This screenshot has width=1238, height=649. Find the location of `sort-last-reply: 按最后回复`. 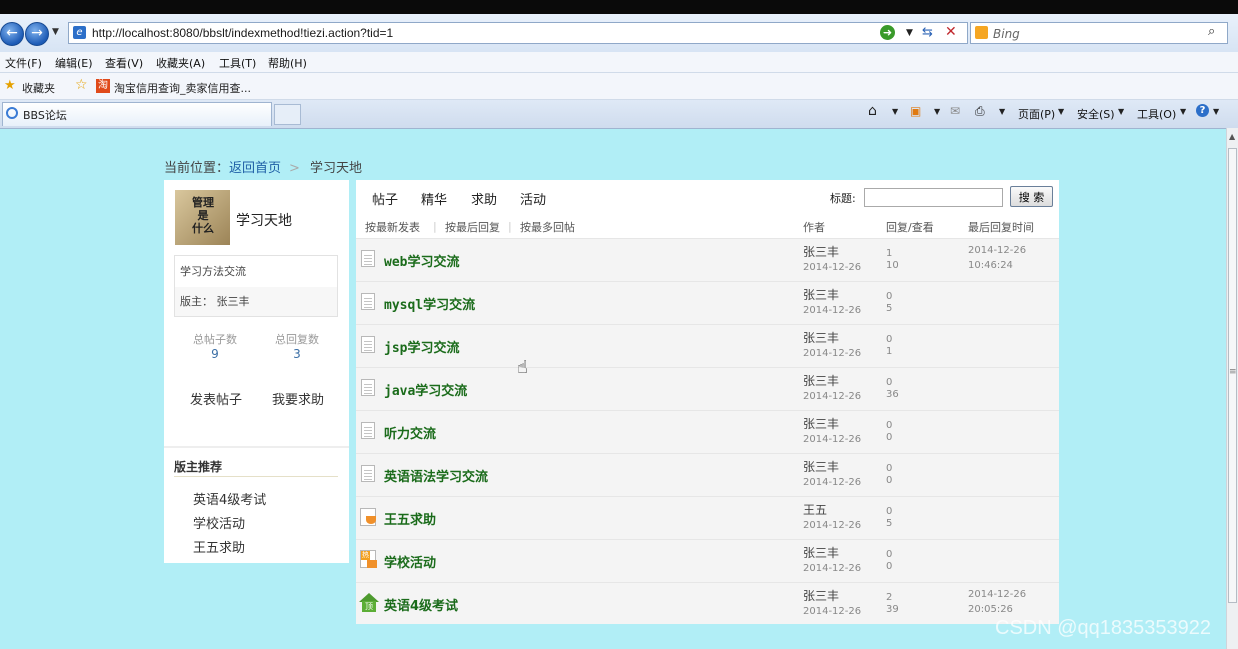

sort-last-reply: 按最后回复 is located at coordinates (472, 227).